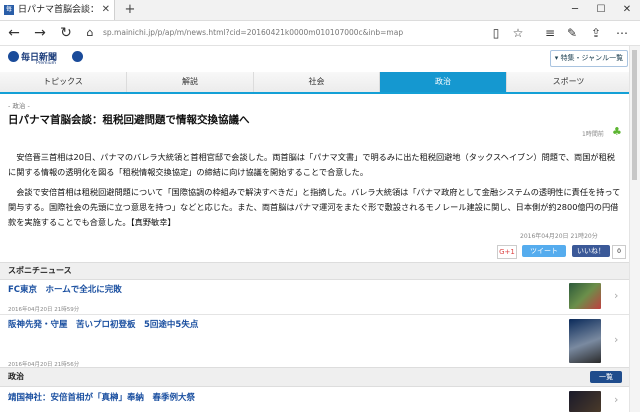 This screenshot has width=640, height=412. I want to click on scrollbar-thumb, so click(634, 115).